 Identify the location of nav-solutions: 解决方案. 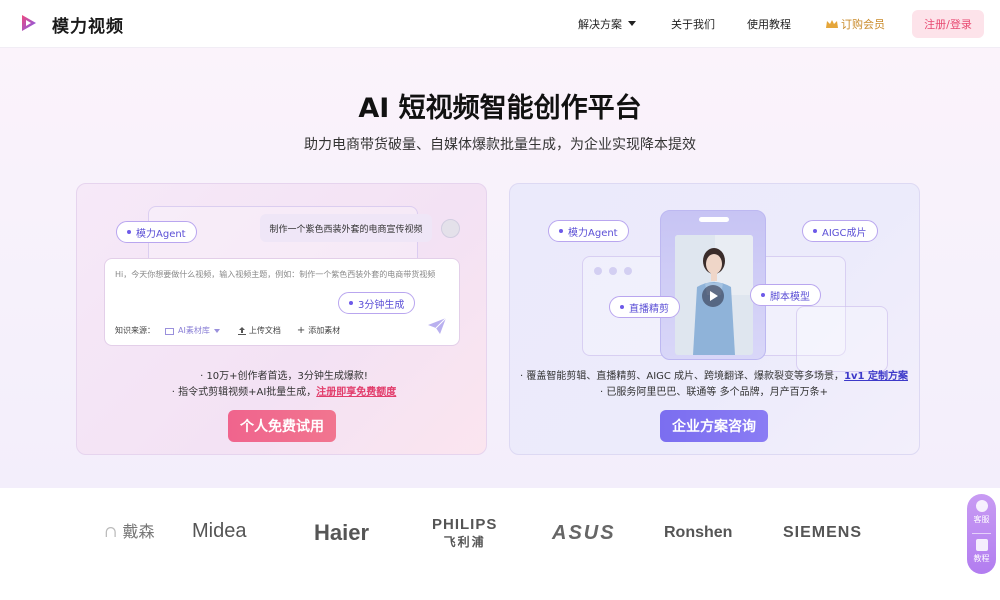
(607, 24).